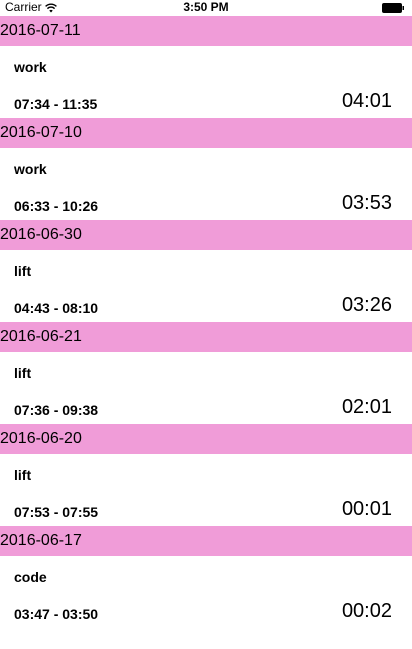 This screenshot has width=412, height=649. Describe the element at coordinates (206, 490) in the screenshot. I see `entry-row: lift 07:53 - 07:55 00:01` at that location.